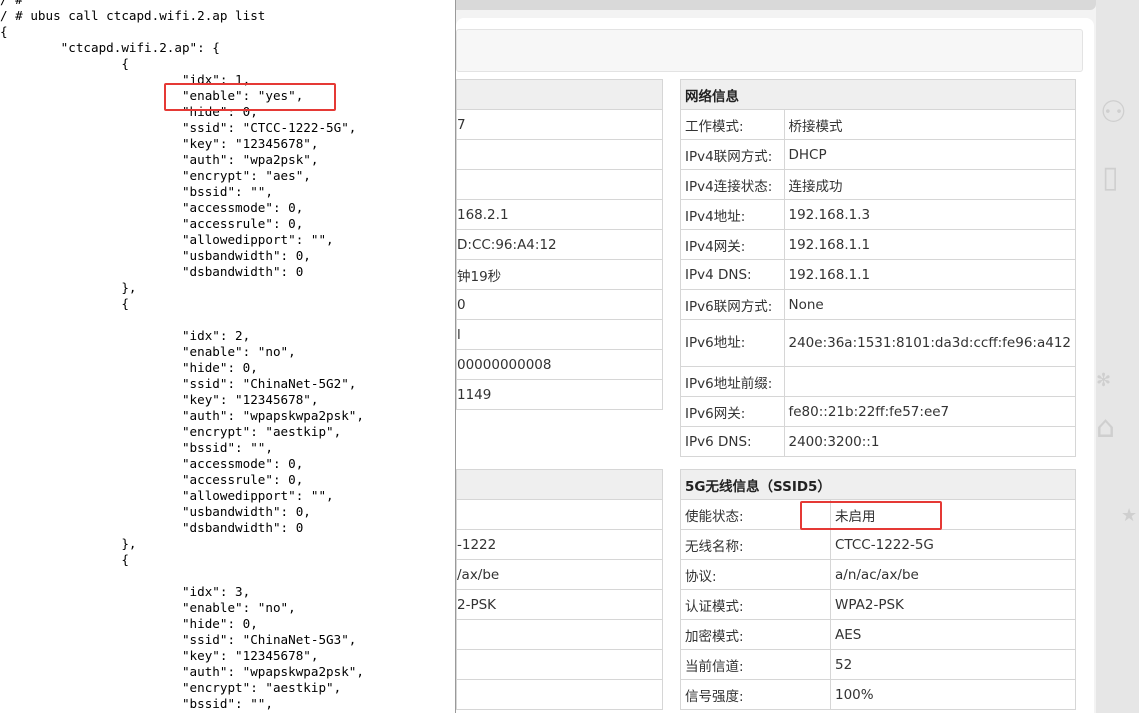 This screenshot has width=1139, height=713. What do you see at coordinates (953, 574) in the screenshot?
I see `row-value: a/n/ac/ax/be` at bounding box center [953, 574].